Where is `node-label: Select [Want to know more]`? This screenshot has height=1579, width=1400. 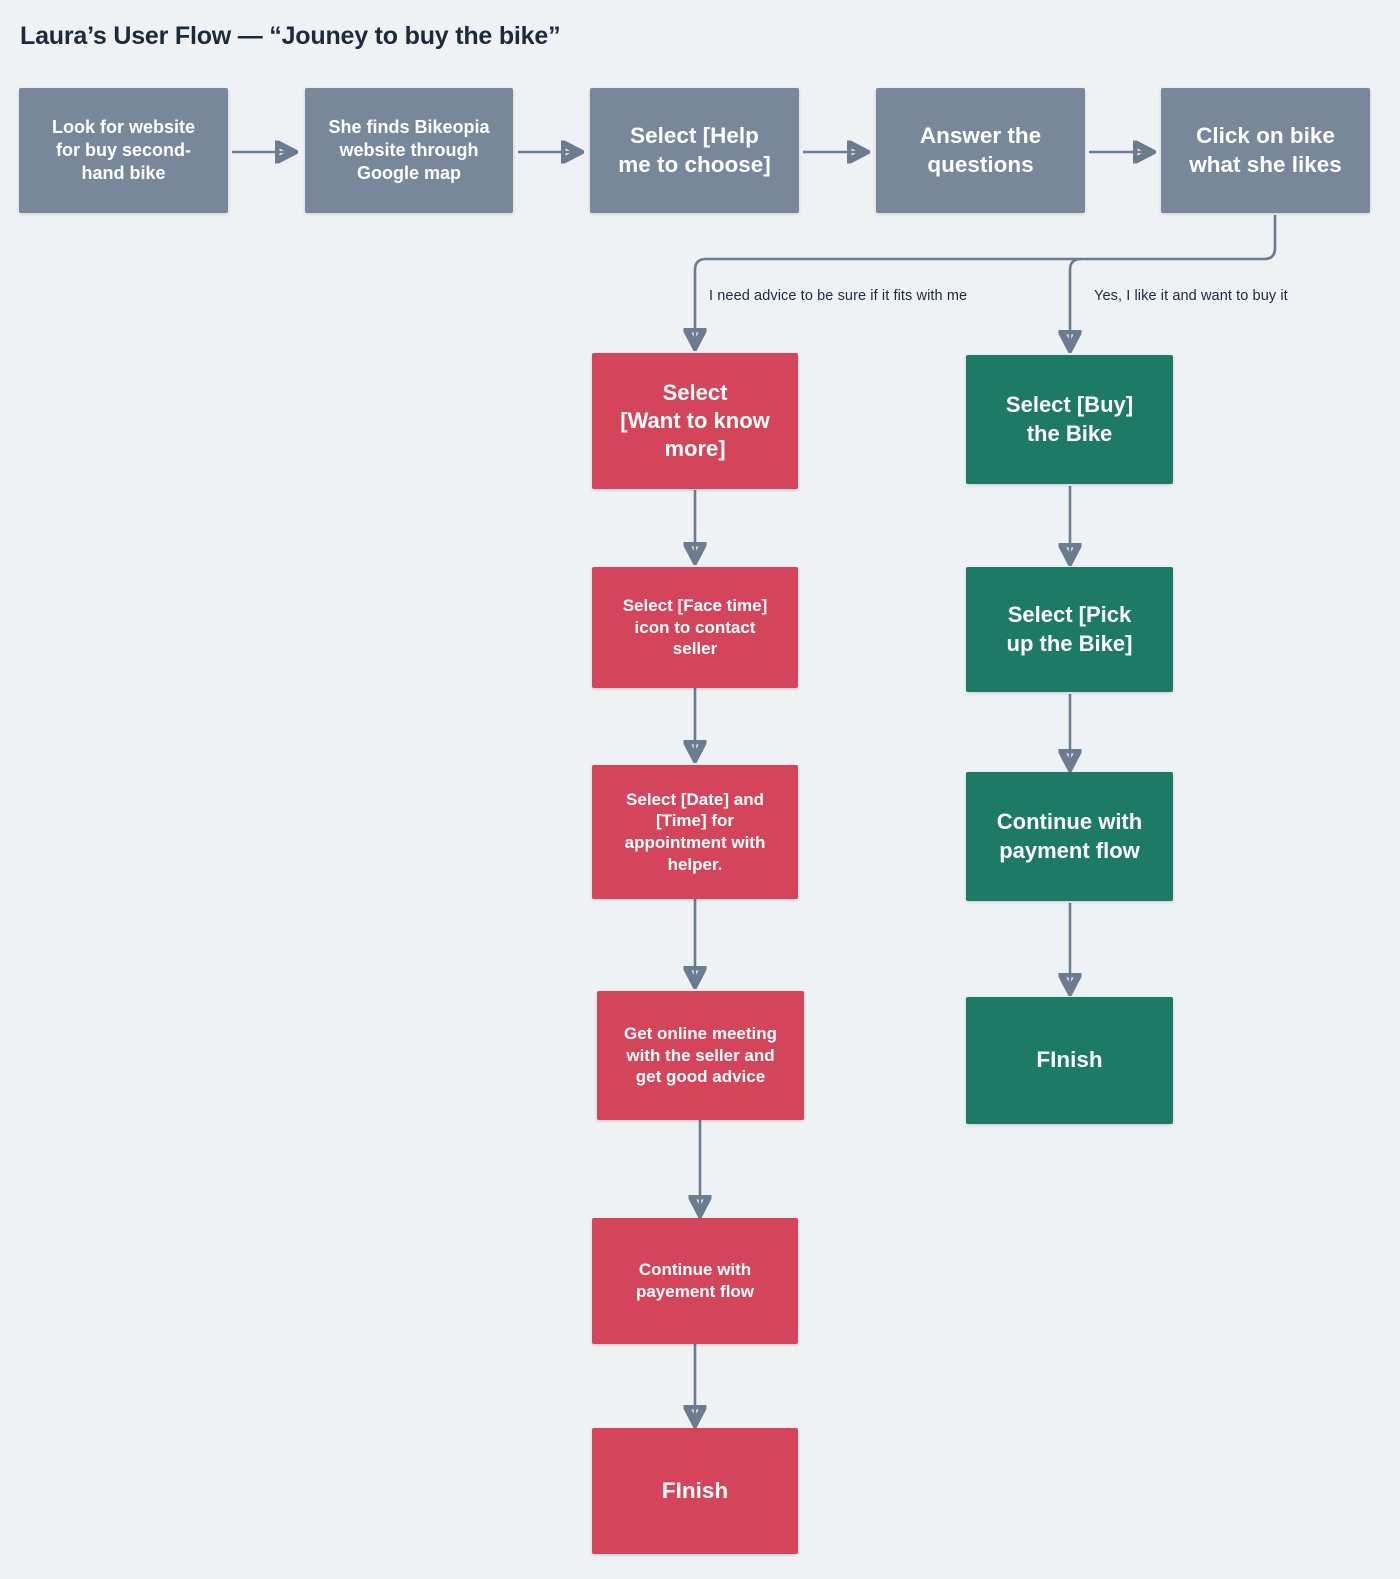
node-label: Select [Want to know more] is located at coordinates (695, 420).